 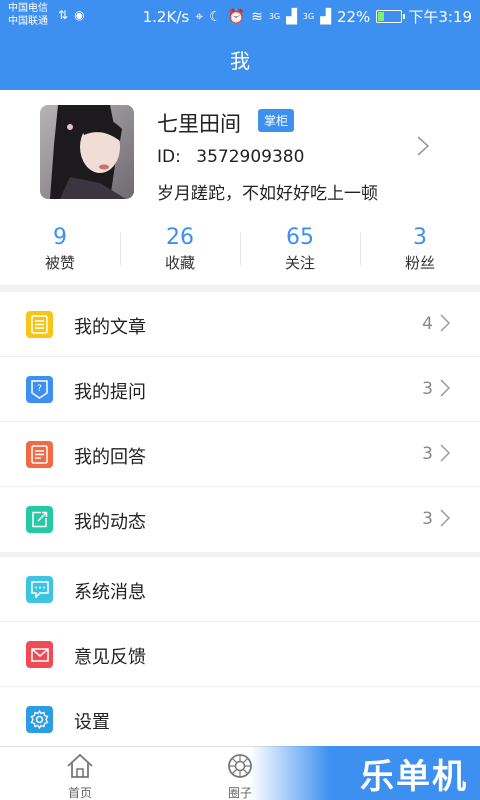 I want to click on menu-item-my-answers: 我的回答 3, so click(x=240, y=454).